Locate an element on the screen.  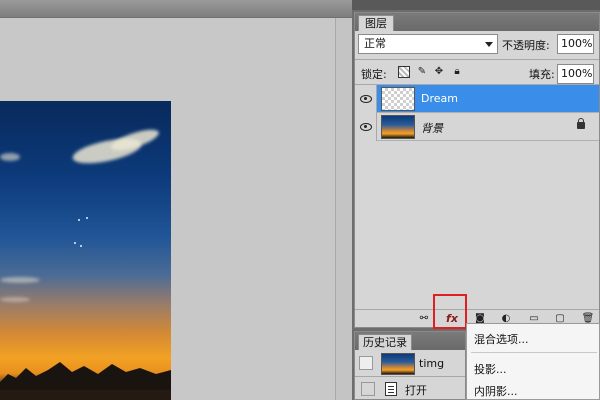
history-panel: 历史记录 timg 打开 is located at coordinates (410, 365).